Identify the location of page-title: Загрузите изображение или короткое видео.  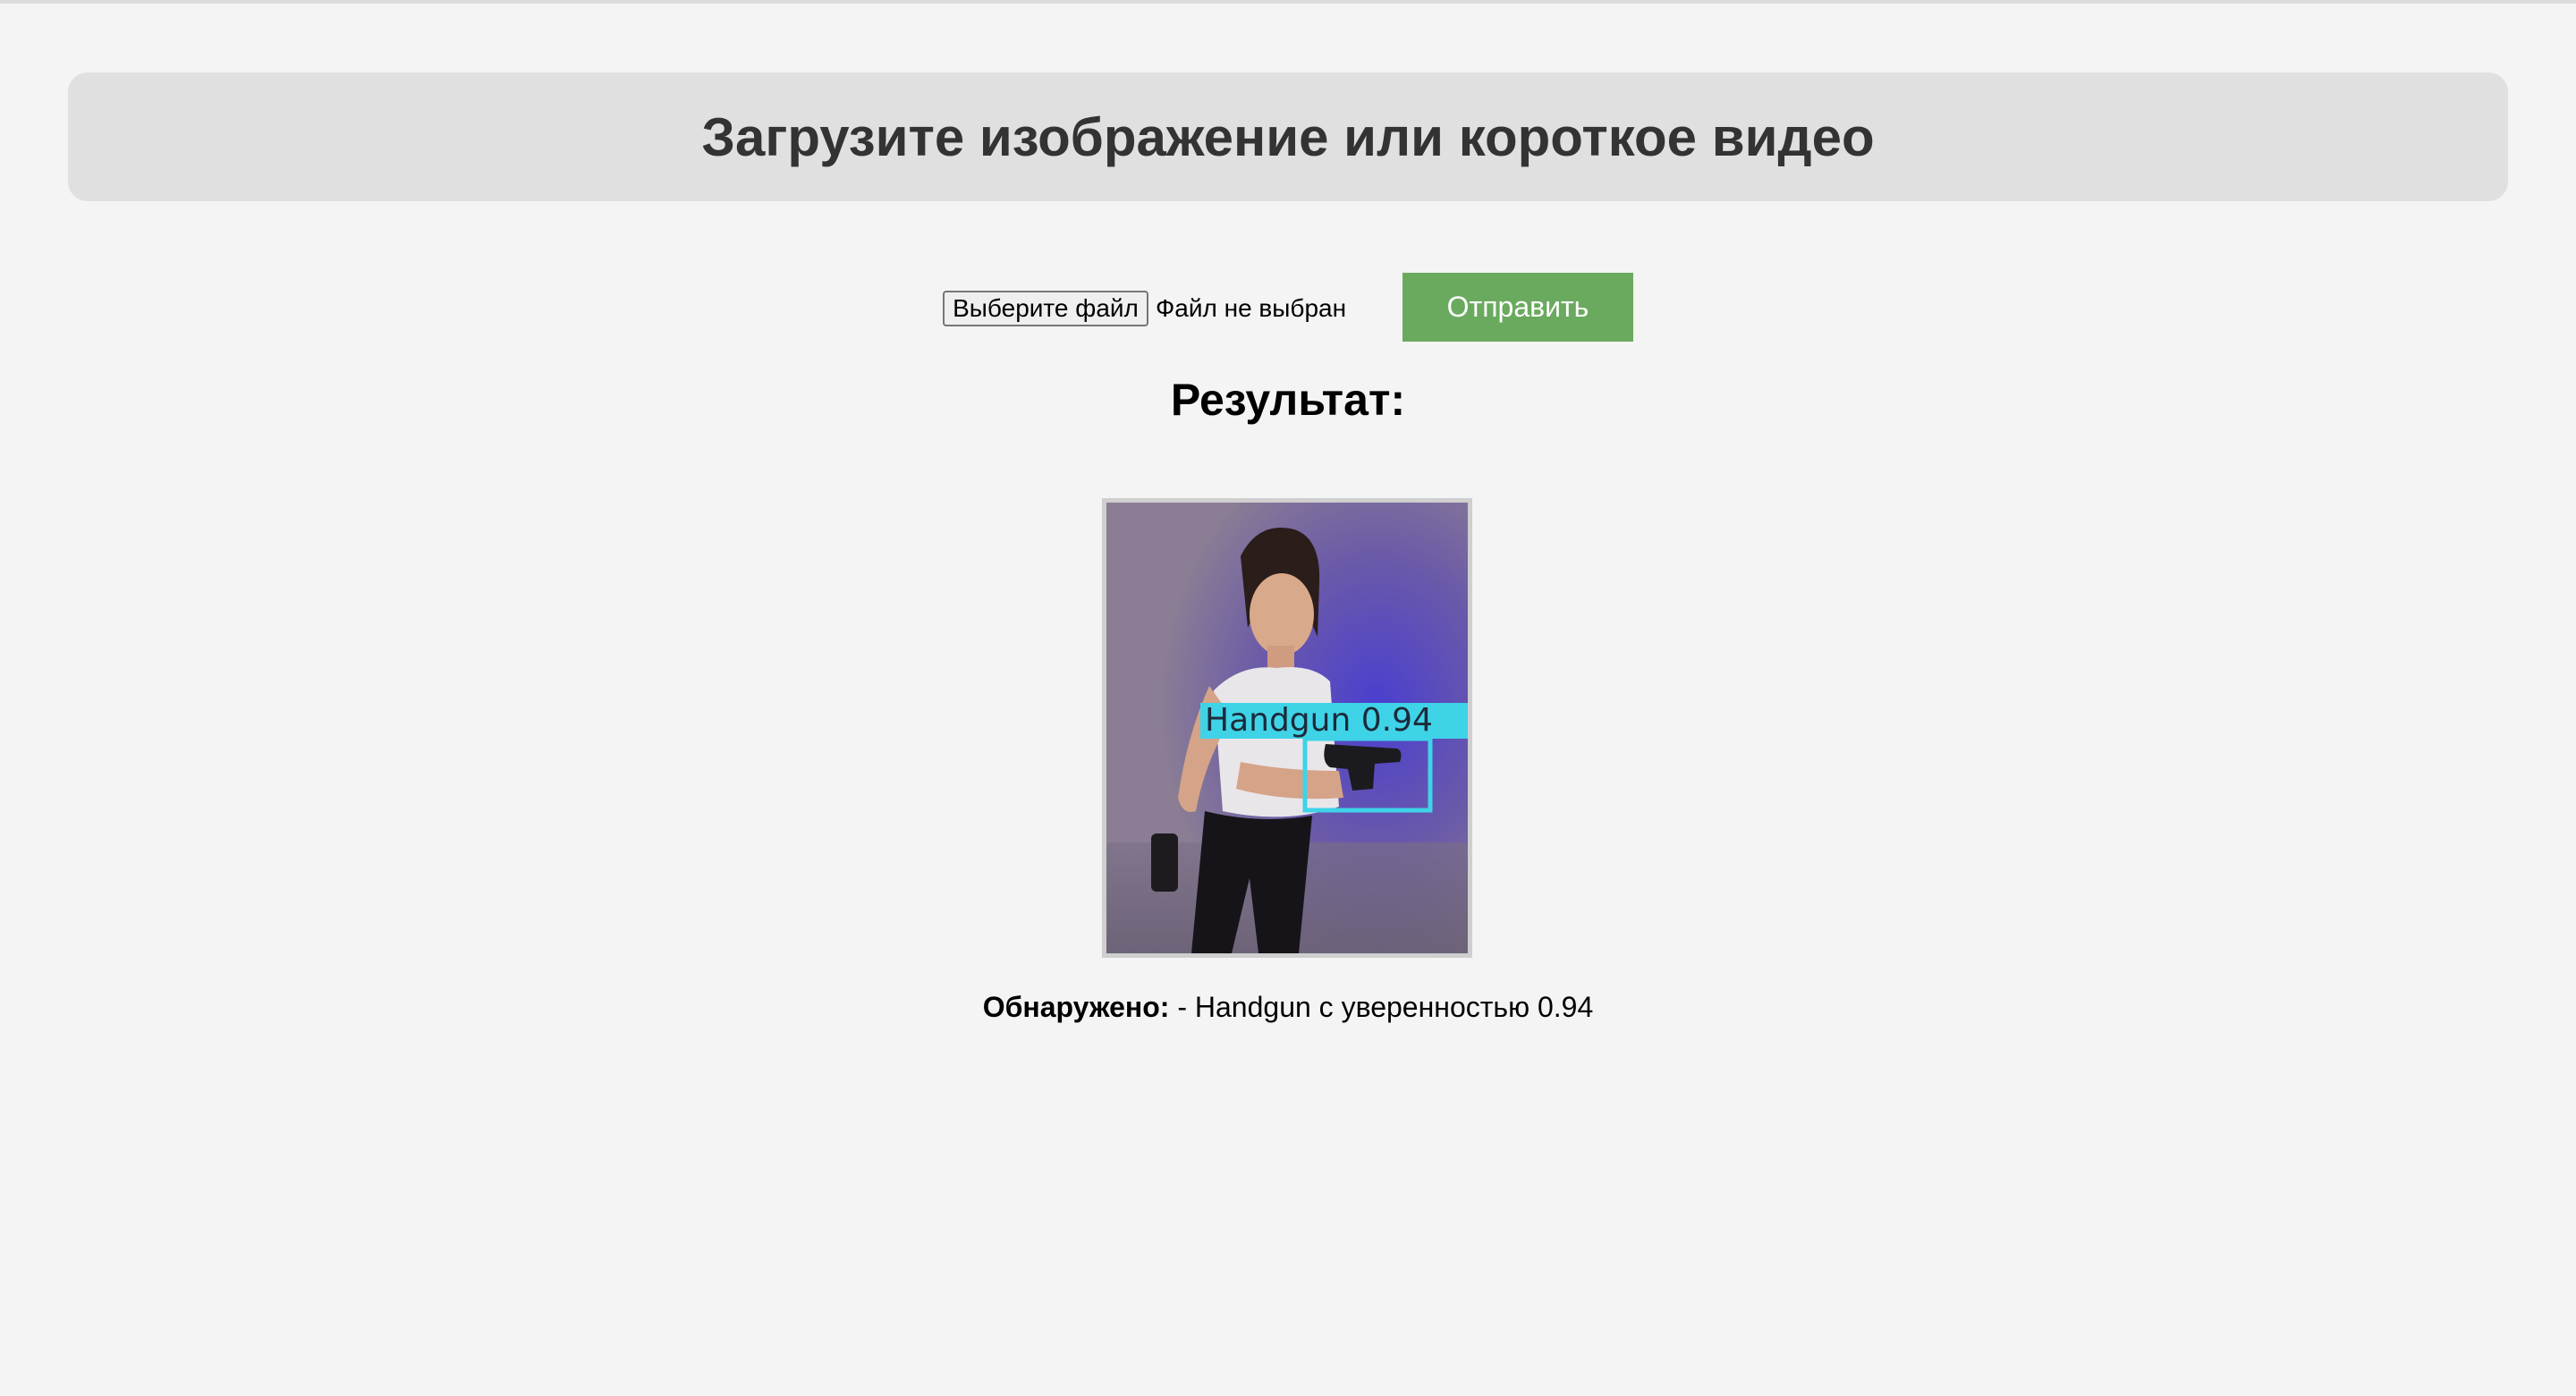
(1288, 137).